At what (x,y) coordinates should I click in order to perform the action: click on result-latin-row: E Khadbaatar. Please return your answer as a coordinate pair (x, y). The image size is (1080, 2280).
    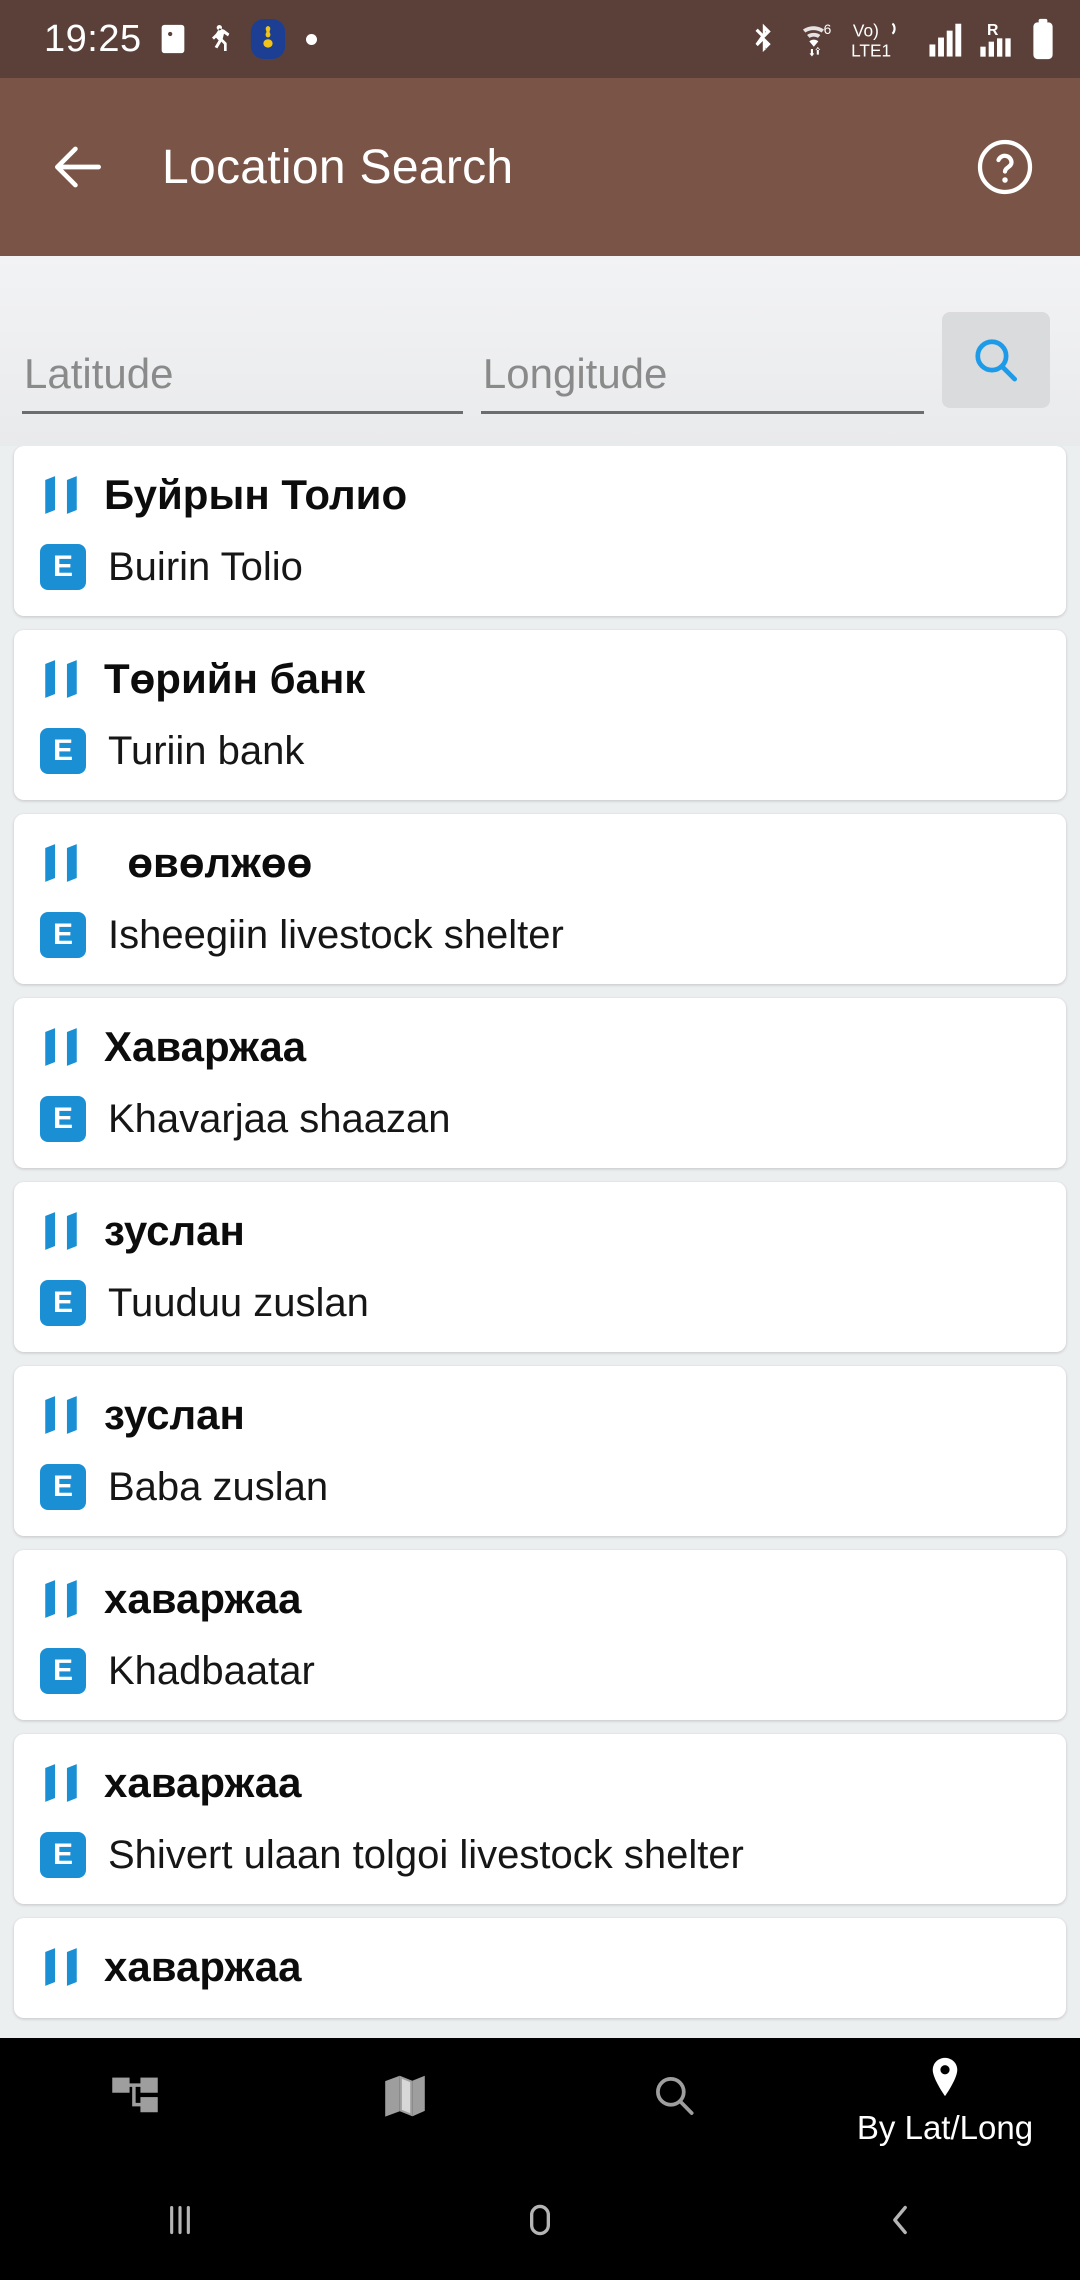
    Looking at the image, I should click on (540, 1671).